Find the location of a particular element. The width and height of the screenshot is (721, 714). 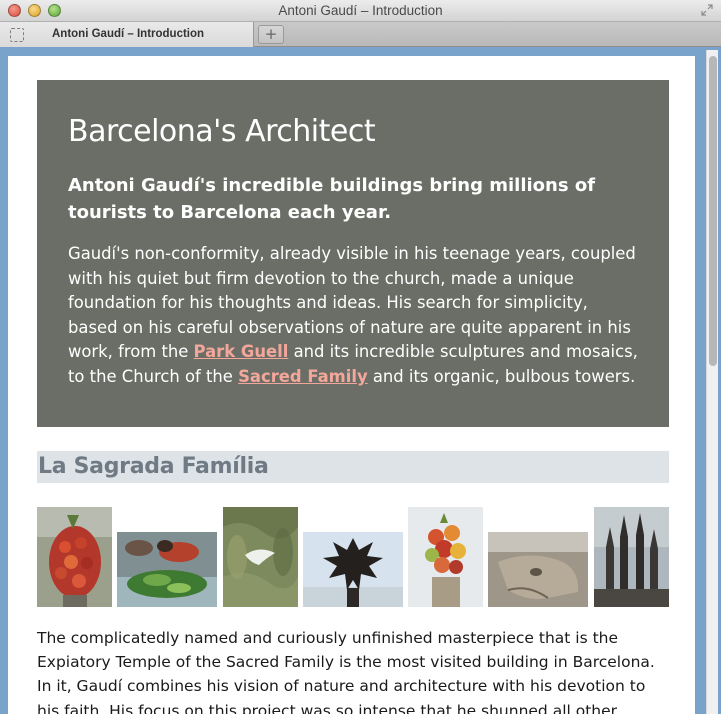

tab-label: Antoni Gaudí – Introduction is located at coordinates (128, 34).